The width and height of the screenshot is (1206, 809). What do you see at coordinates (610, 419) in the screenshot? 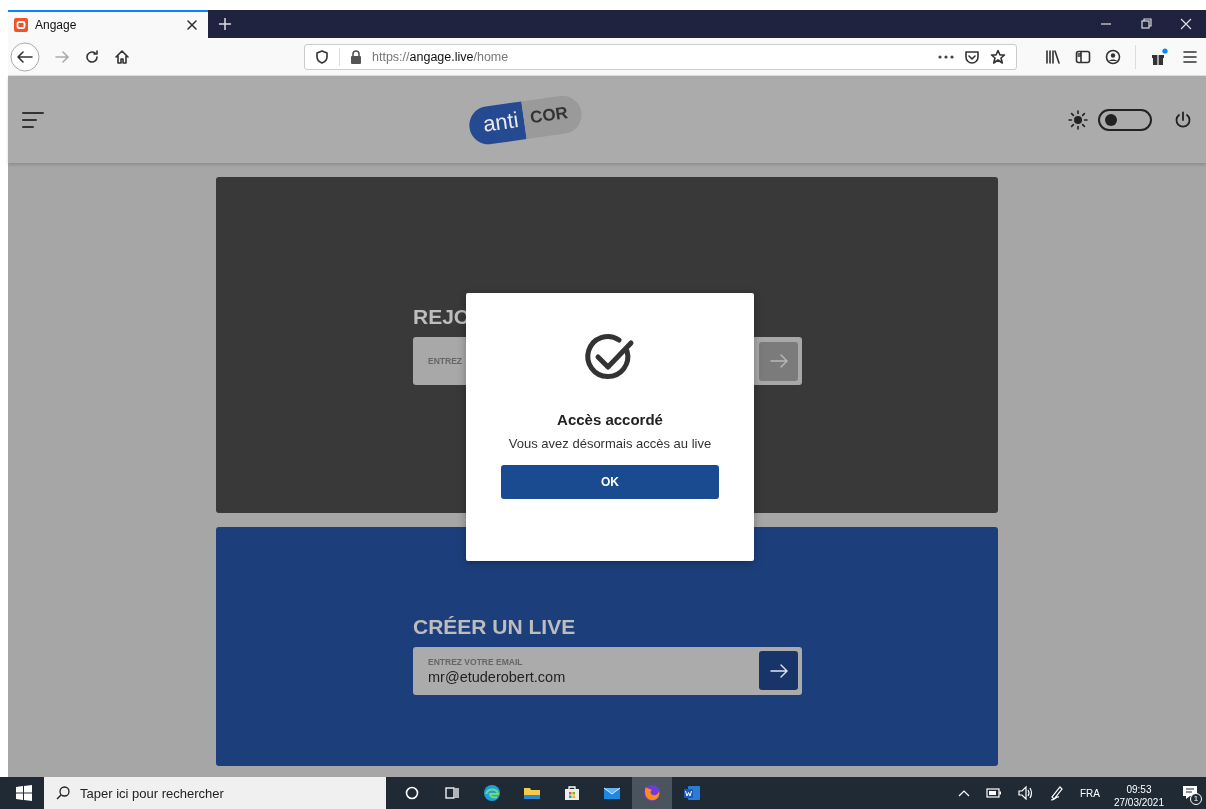
I see `dialog-title: Accès accordé` at bounding box center [610, 419].